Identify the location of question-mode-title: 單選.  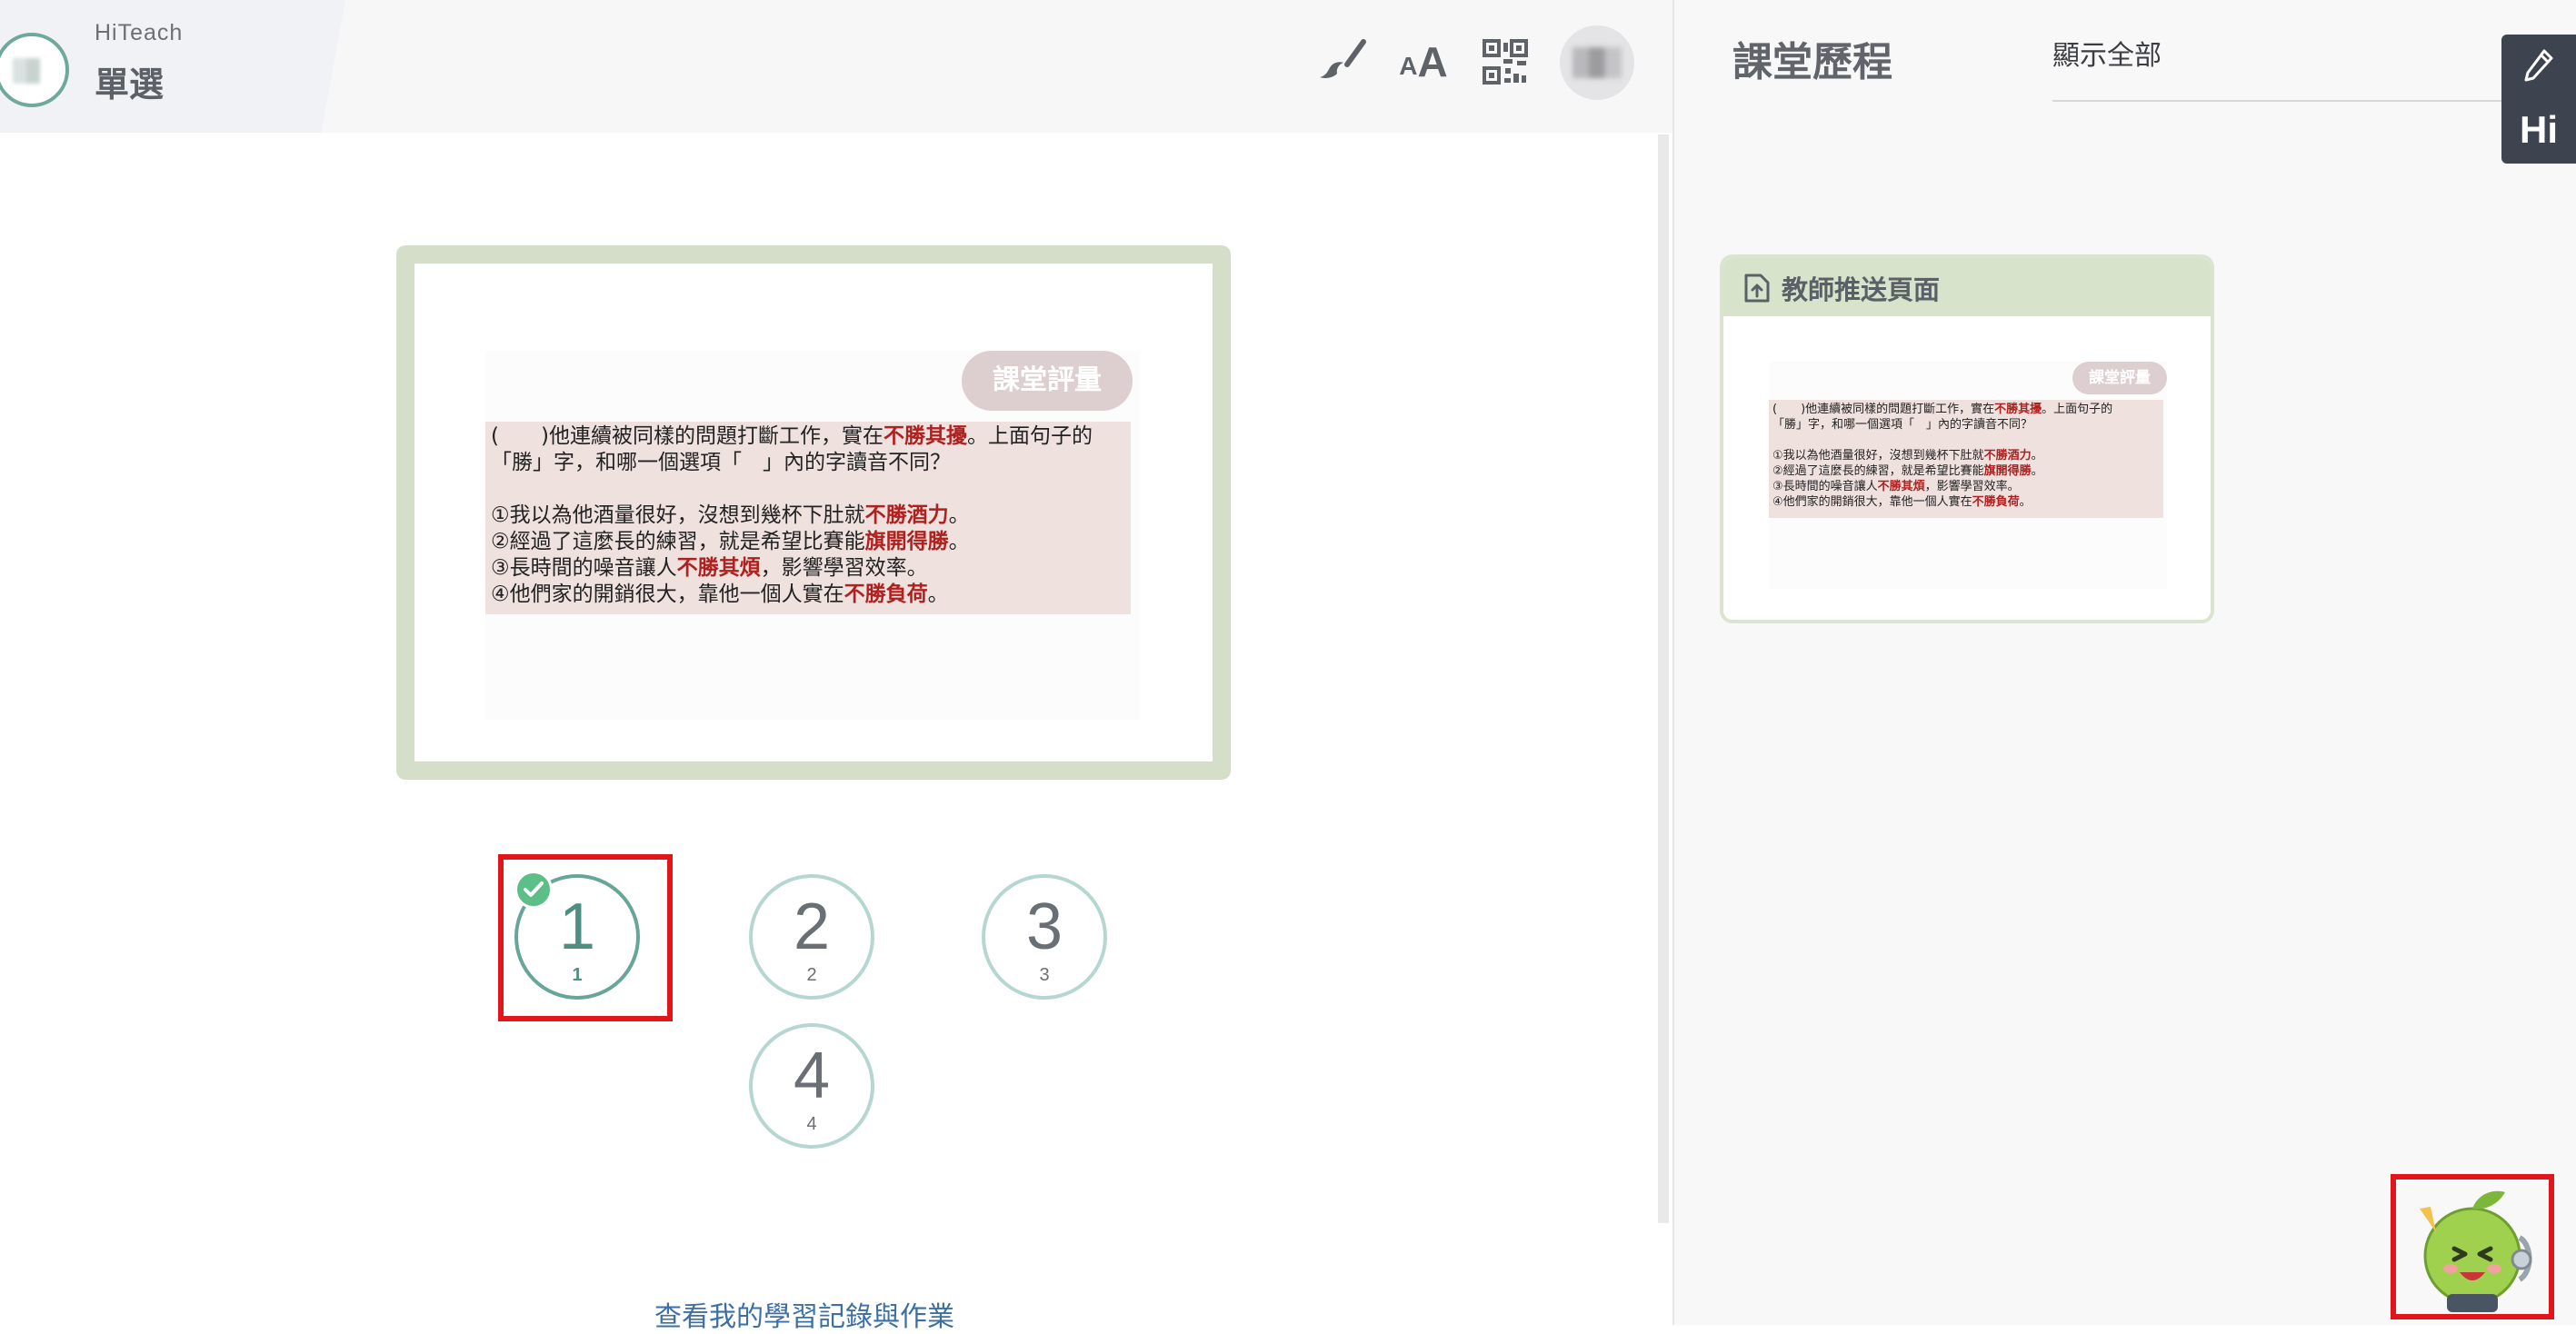
(130, 85).